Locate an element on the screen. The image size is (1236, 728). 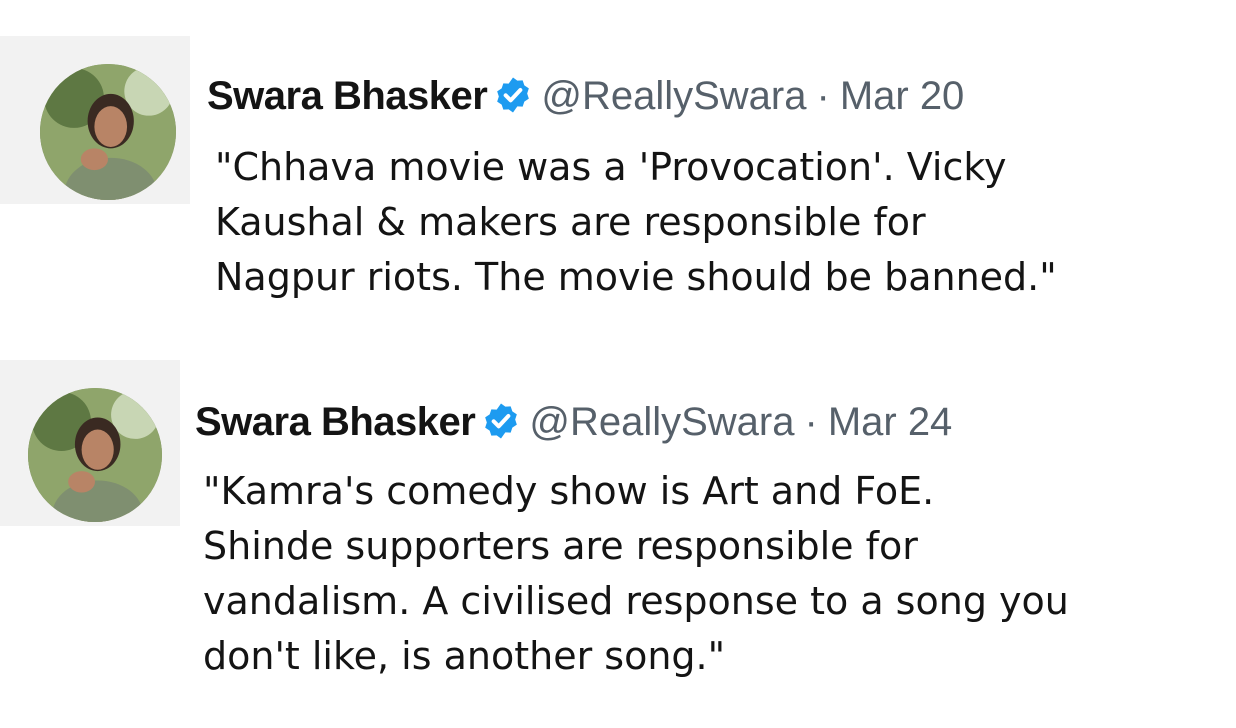
tweet-date: Mar 24 is located at coordinates (890, 422).